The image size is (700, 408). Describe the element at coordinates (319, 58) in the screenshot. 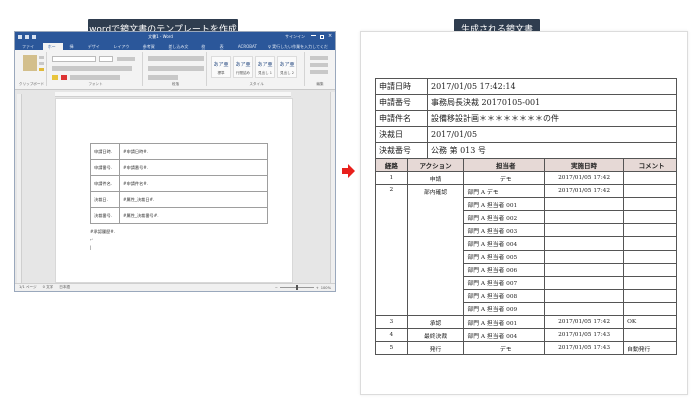

I see `find-button` at that location.